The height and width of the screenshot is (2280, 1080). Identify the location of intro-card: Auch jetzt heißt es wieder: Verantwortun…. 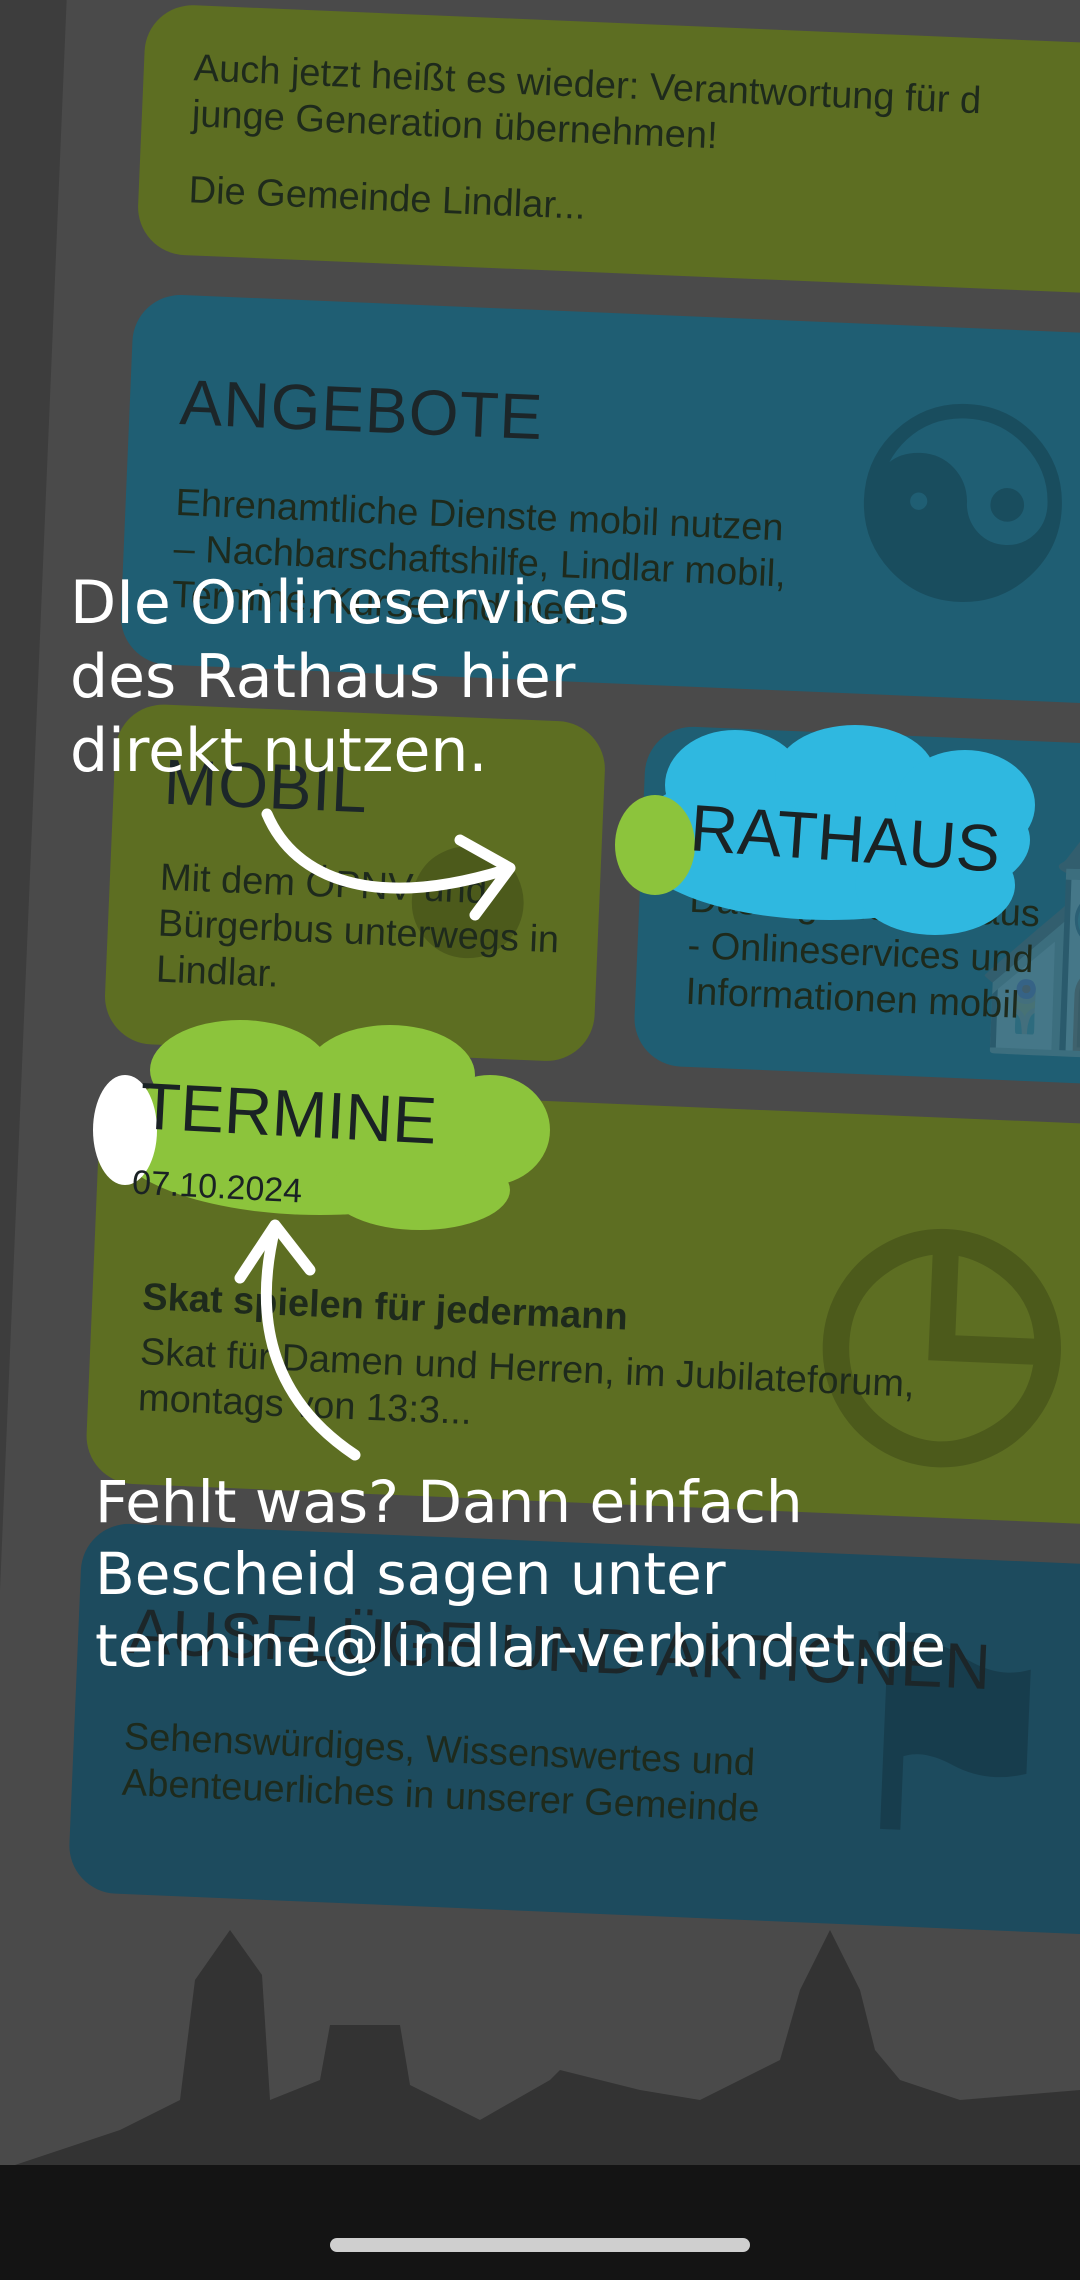
(608, 151).